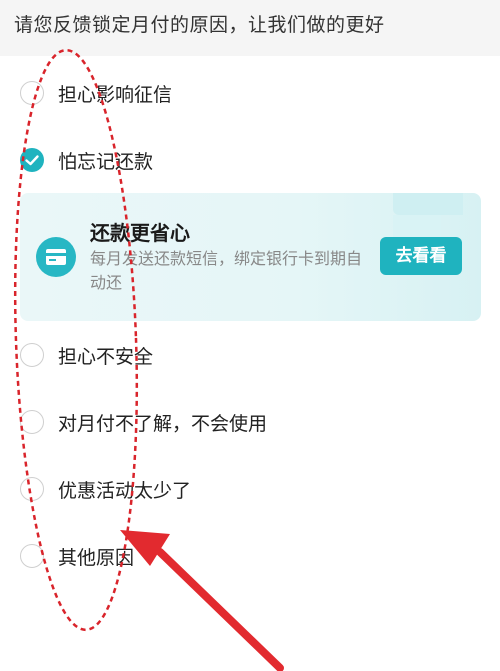 This screenshot has width=500, height=671. I want to click on promo-description: 每月发送还款短信，绑定银行卡到期自动还, so click(226, 270).